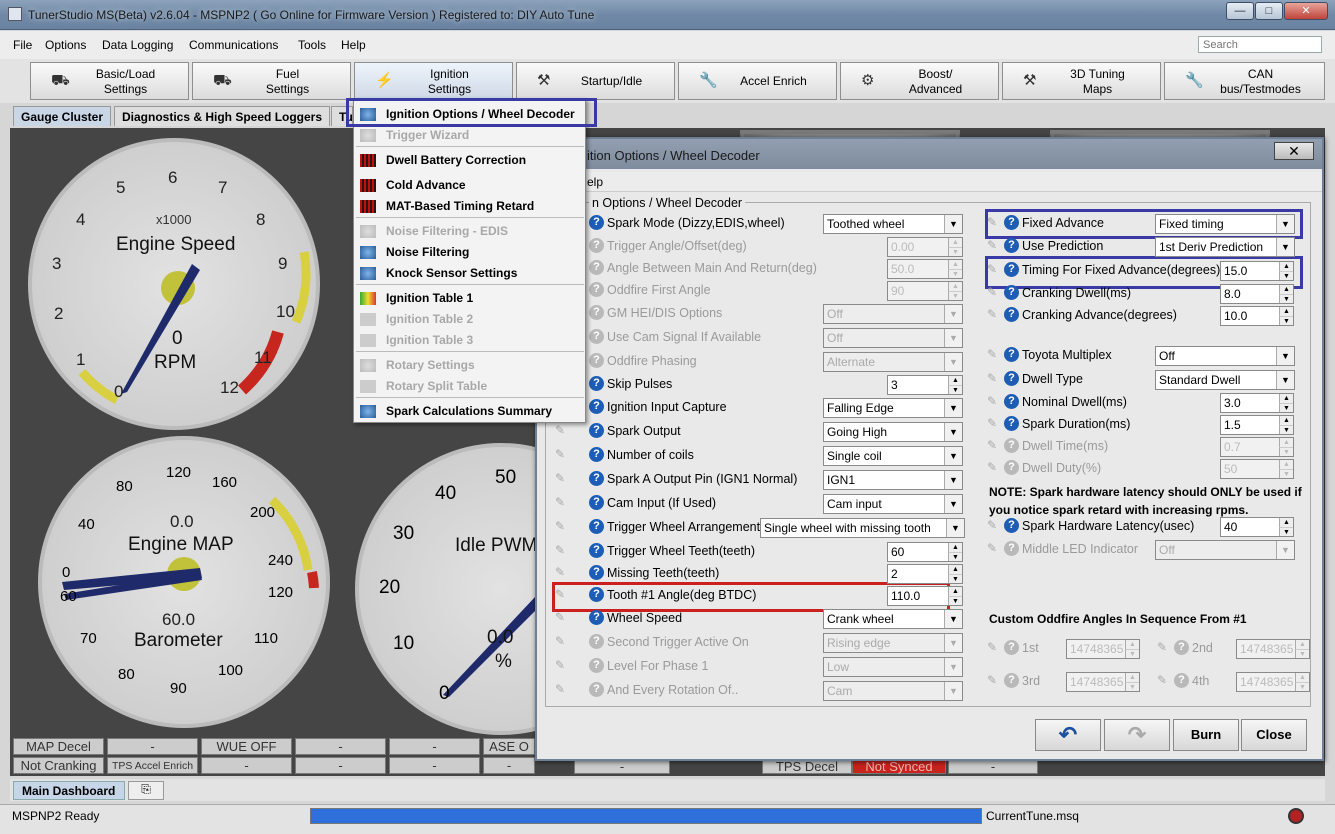 The height and width of the screenshot is (834, 1335). I want to click on setting-dropdown: Crank wheel ▼, so click(893, 619).